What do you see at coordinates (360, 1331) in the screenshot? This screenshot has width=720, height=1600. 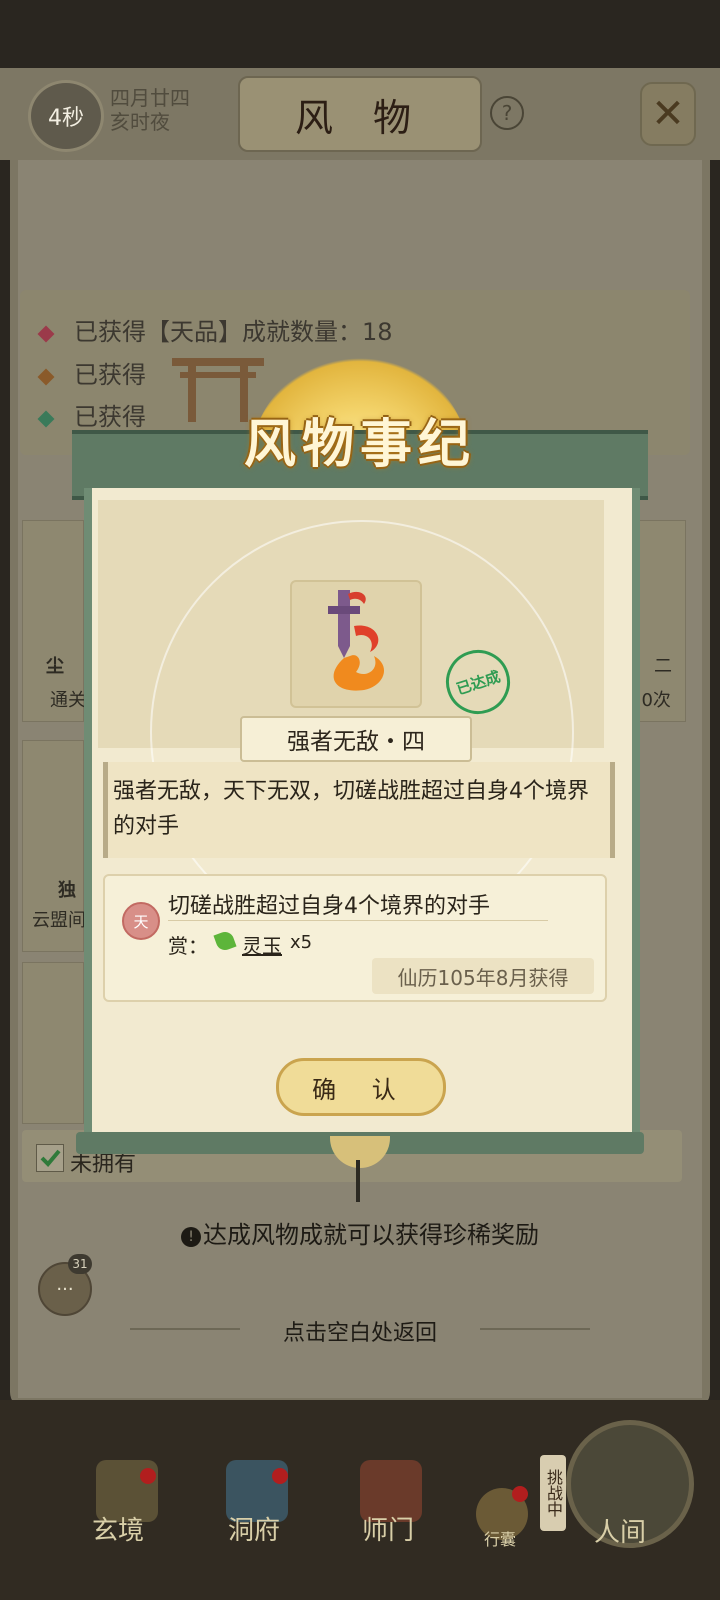 I see `tap-to-return-text: 点击空白处返回` at bounding box center [360, 1331].